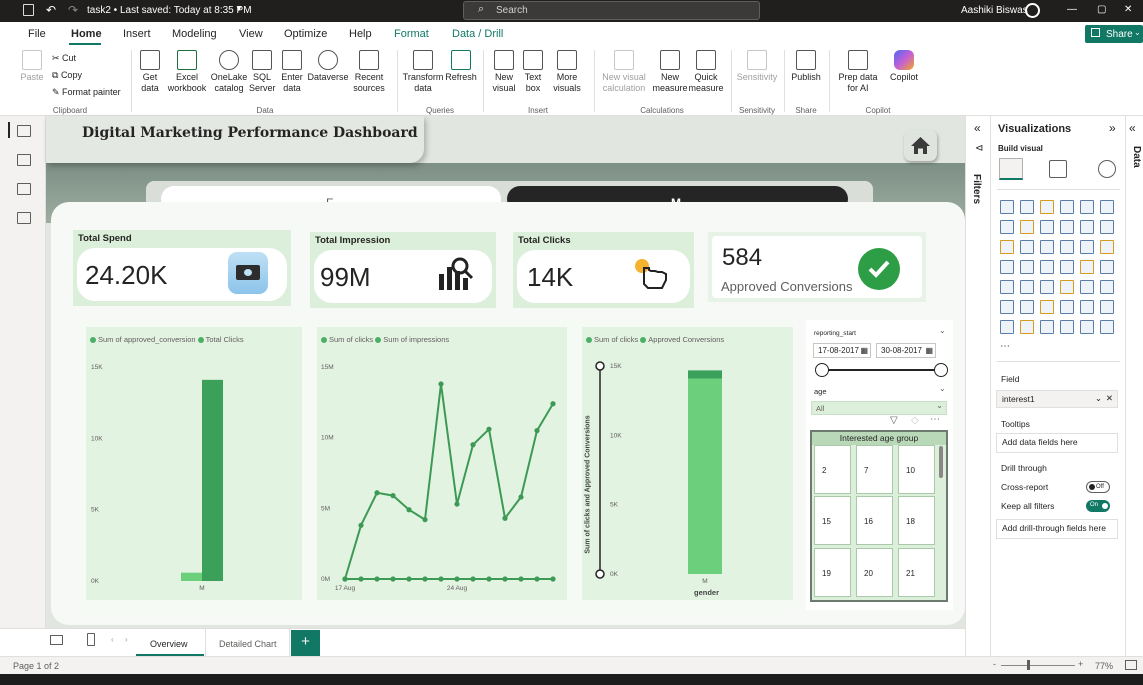  I want to click on tab-modeling: Modeling, so click(194, 34).